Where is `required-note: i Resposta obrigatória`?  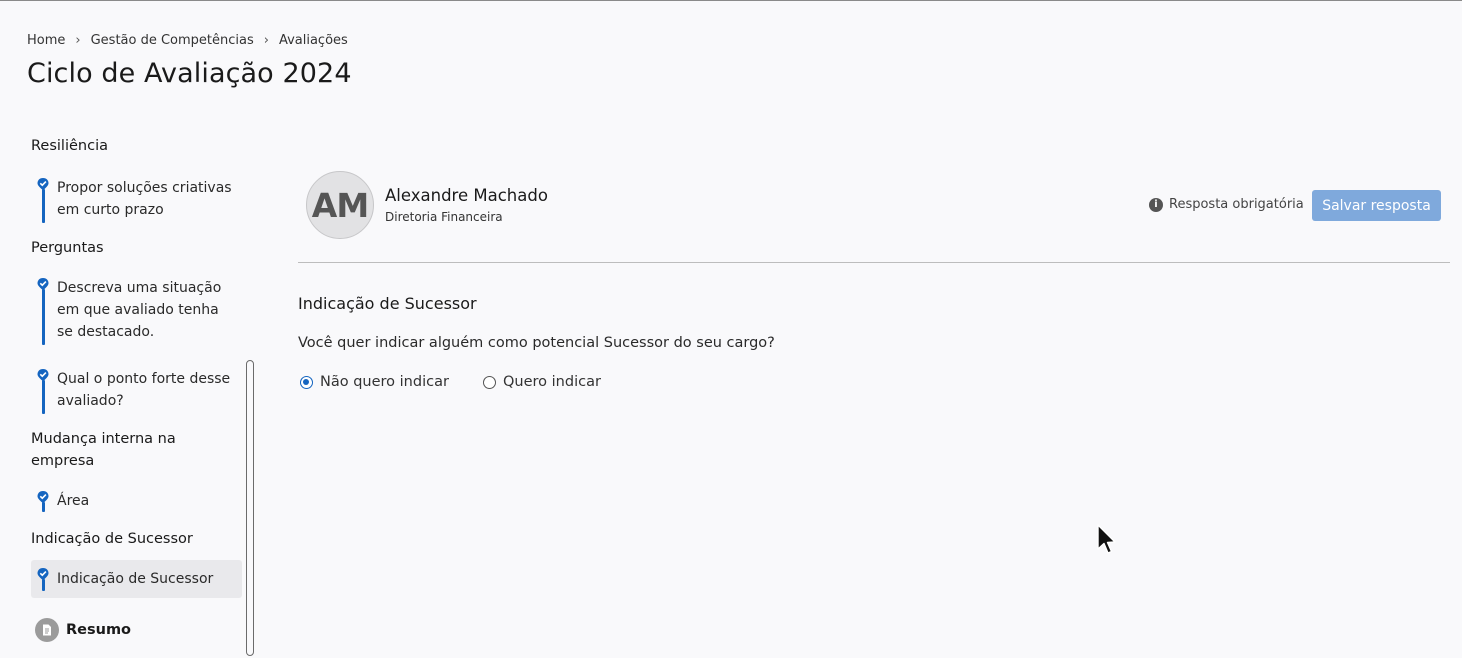 required-note: i Resposta obrigatória is located at coordinates (1226, 204).